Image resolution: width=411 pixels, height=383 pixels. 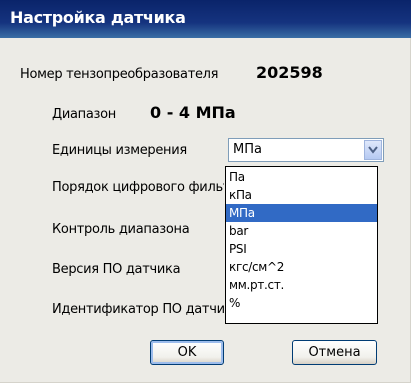 What do you see at coordinates (306, 150) in the screenshot?
I see `units-select: МПа` at bounding box center [306, 150].